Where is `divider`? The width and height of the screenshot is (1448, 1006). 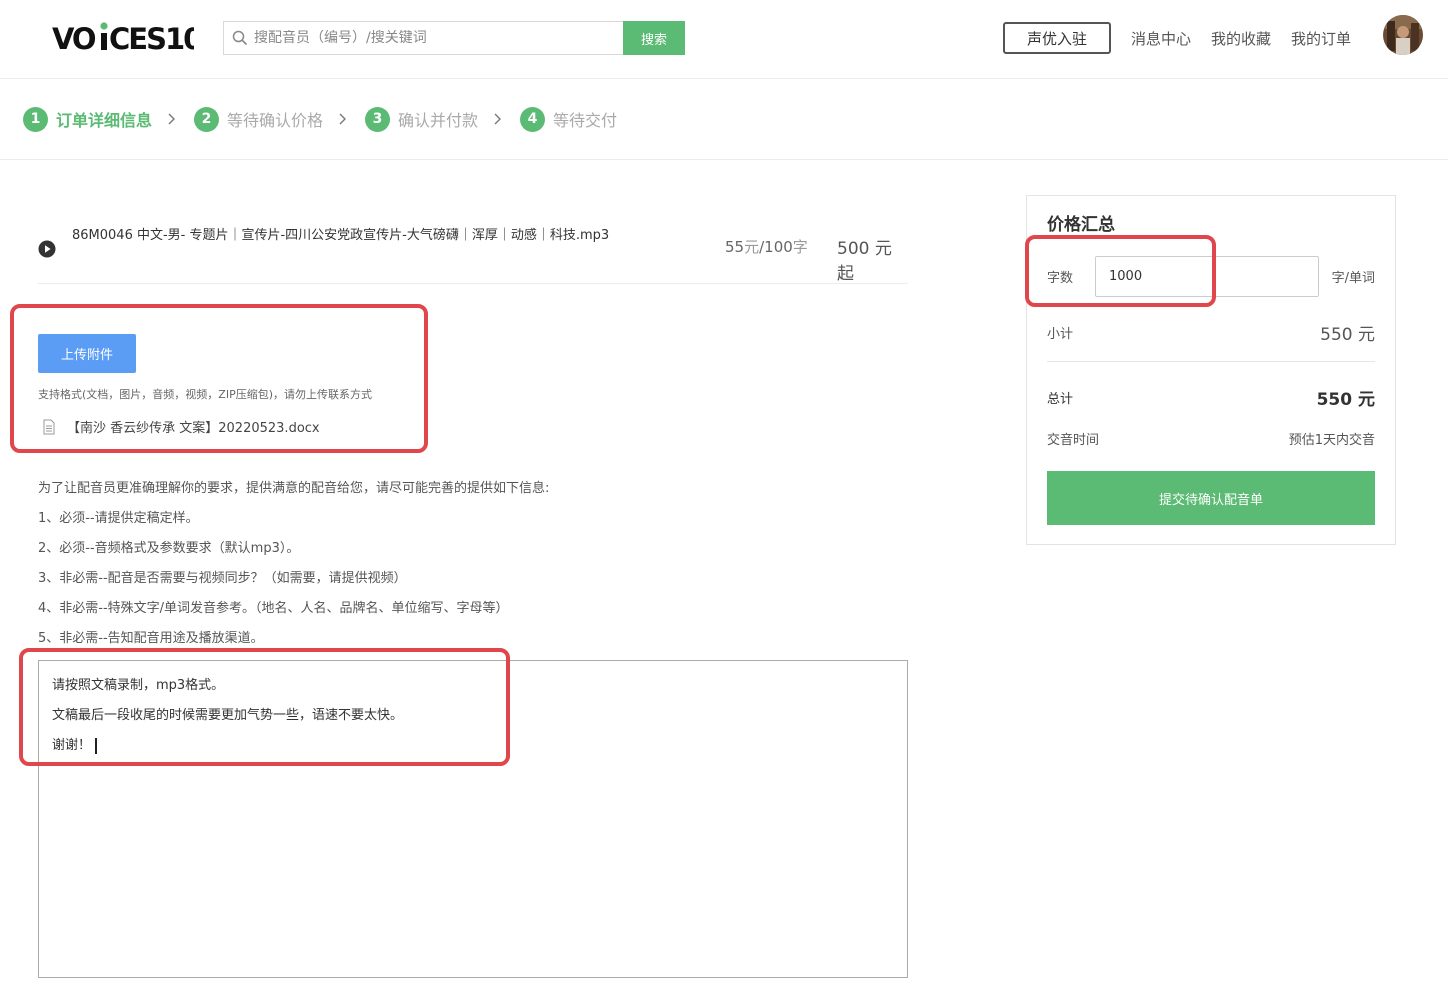
divider is located at coordinates (1211, 361).